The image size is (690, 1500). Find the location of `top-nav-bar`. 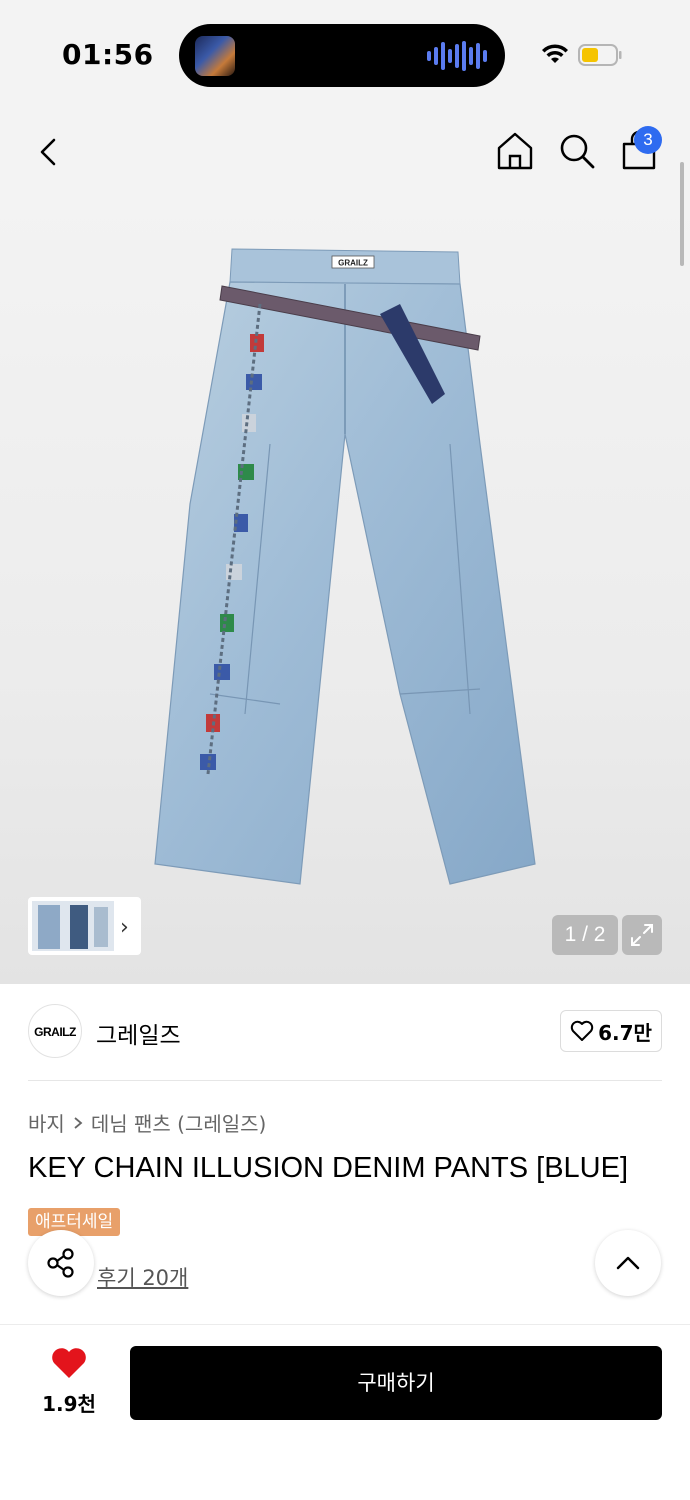

top-nav-bar is located at coordinates (345, 155).